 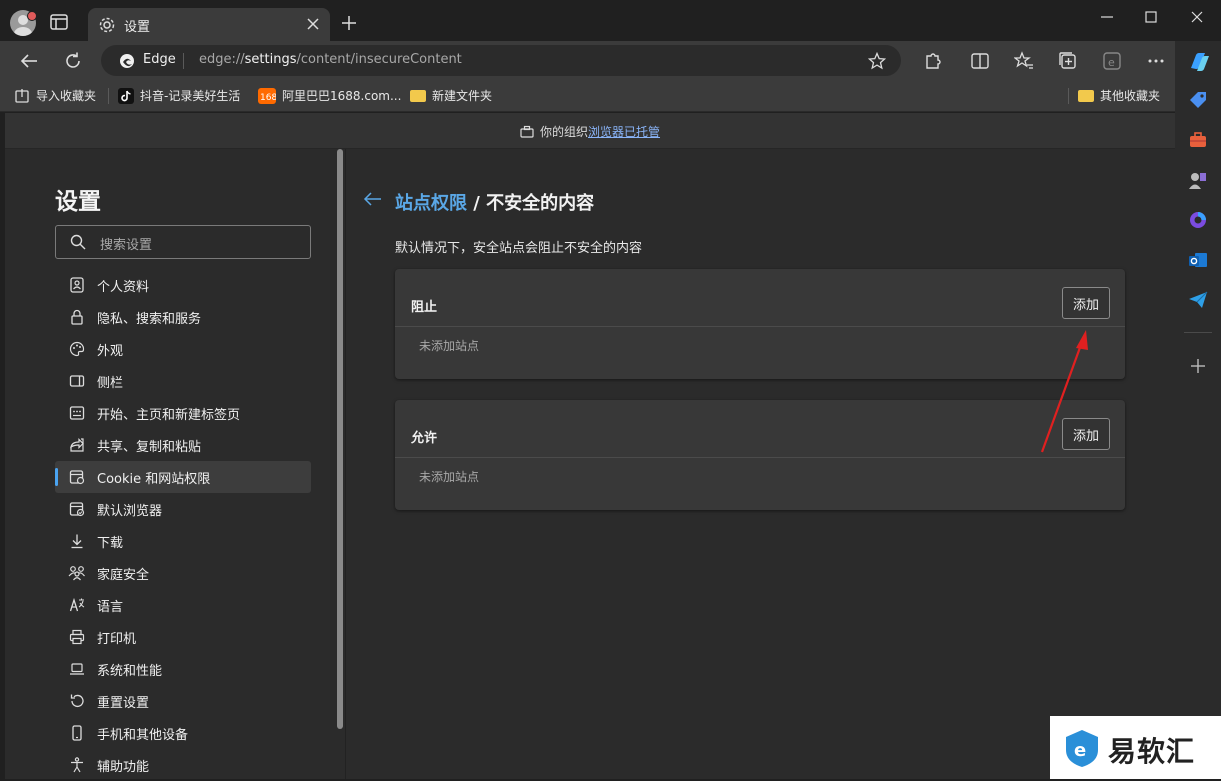 I want to click on douyin-icon, so click(x=126, y=95).